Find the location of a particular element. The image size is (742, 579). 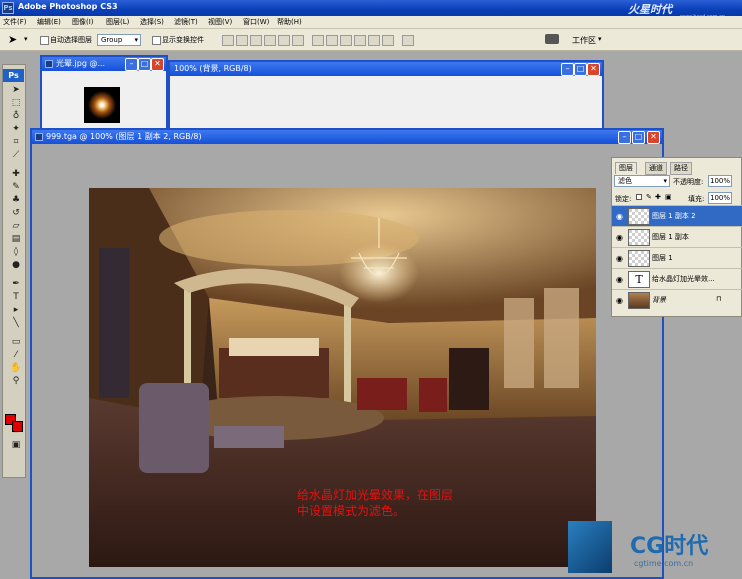

type-tool-icon: T is located at coordinates (16, 297).